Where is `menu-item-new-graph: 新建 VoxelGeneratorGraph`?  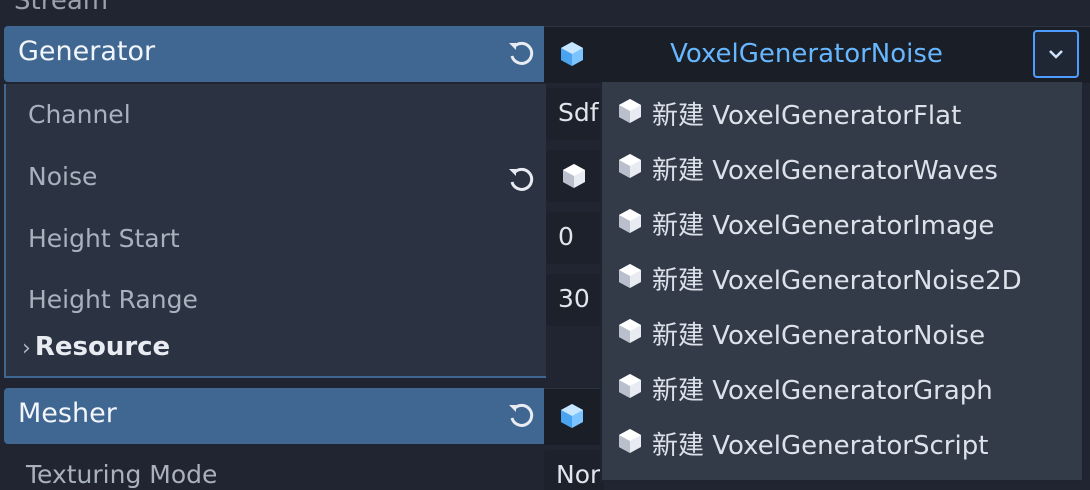
menu-item-new-graph: 新建 VoxelGeneratorGraph is located at coordinates (846, 387).